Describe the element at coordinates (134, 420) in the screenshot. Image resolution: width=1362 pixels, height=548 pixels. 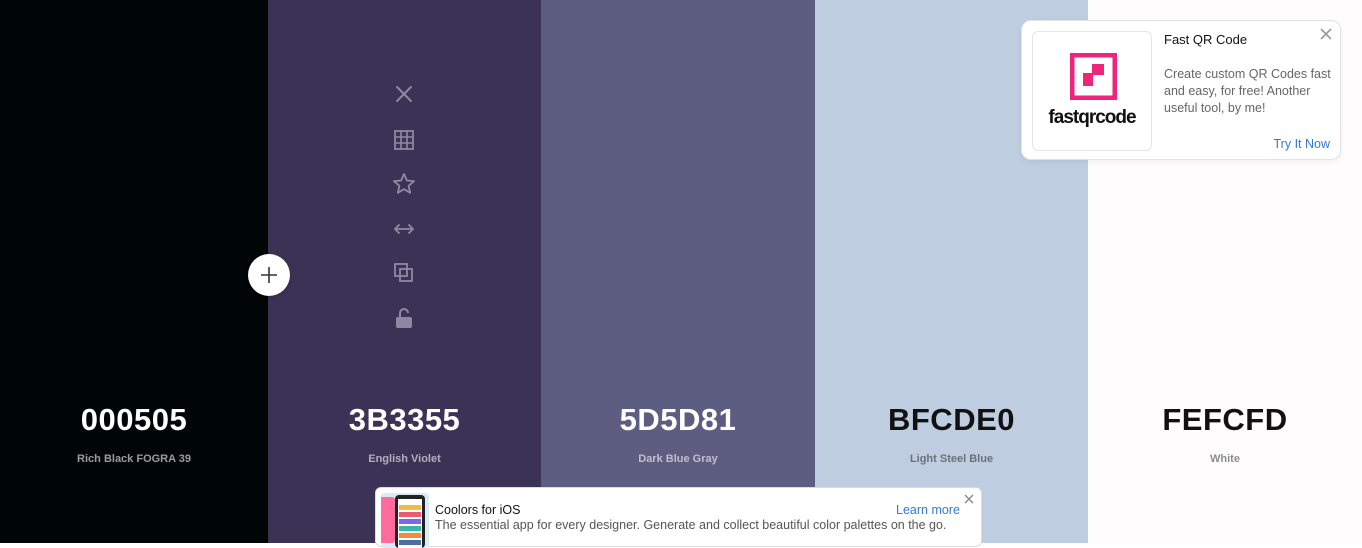
I see `hex-code: 000505` at that location.